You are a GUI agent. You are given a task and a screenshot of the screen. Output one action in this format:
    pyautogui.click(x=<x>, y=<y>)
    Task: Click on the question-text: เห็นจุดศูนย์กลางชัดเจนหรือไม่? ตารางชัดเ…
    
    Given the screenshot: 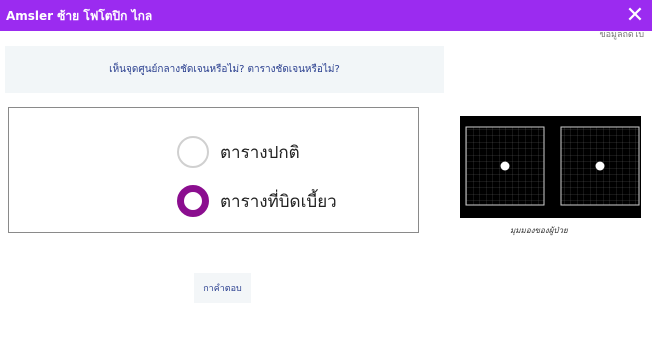 What is the action you would take?
    pyautogui.click(x=224, y=69)
    